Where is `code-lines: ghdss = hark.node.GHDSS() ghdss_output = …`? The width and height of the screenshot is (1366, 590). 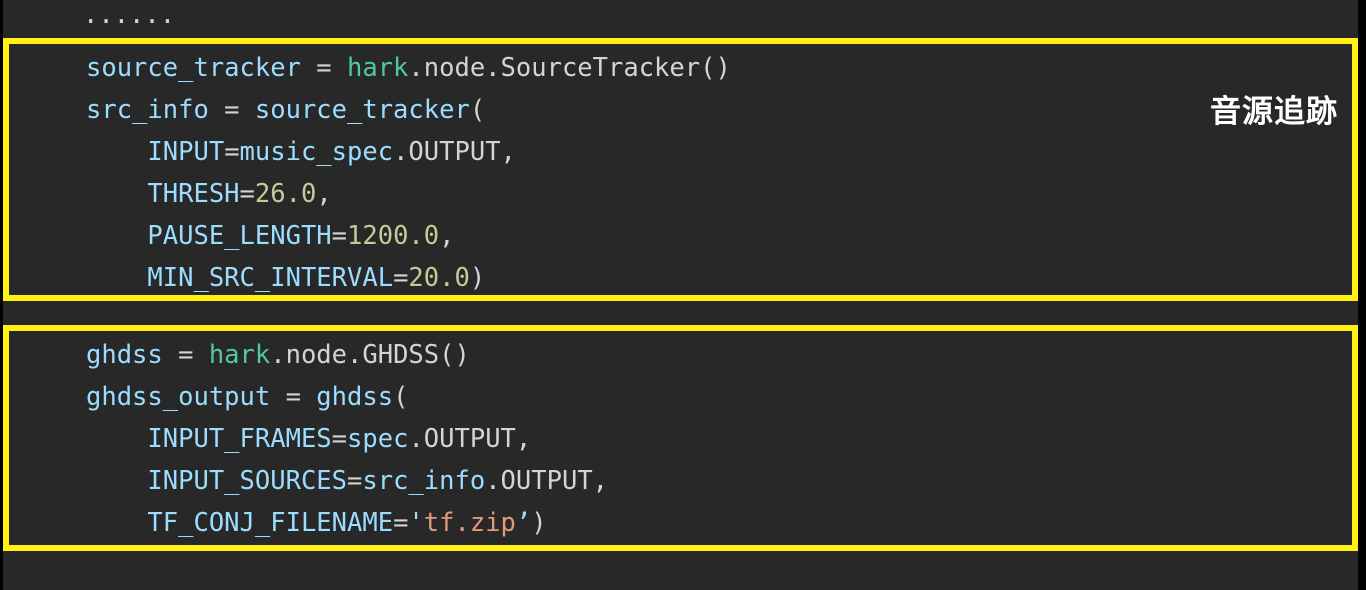
code-lines: ghdss = hark.node.GHDSS() ghdss_output = … is located at coordinates (347, 439).